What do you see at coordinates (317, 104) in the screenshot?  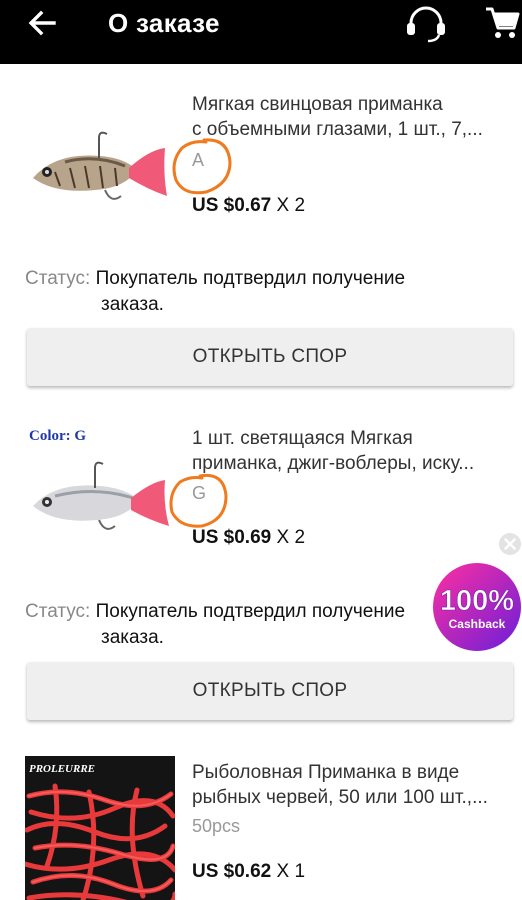 I see `product-title-line: Мягкая свинцовая приманка` at bounding box center [317, 104].